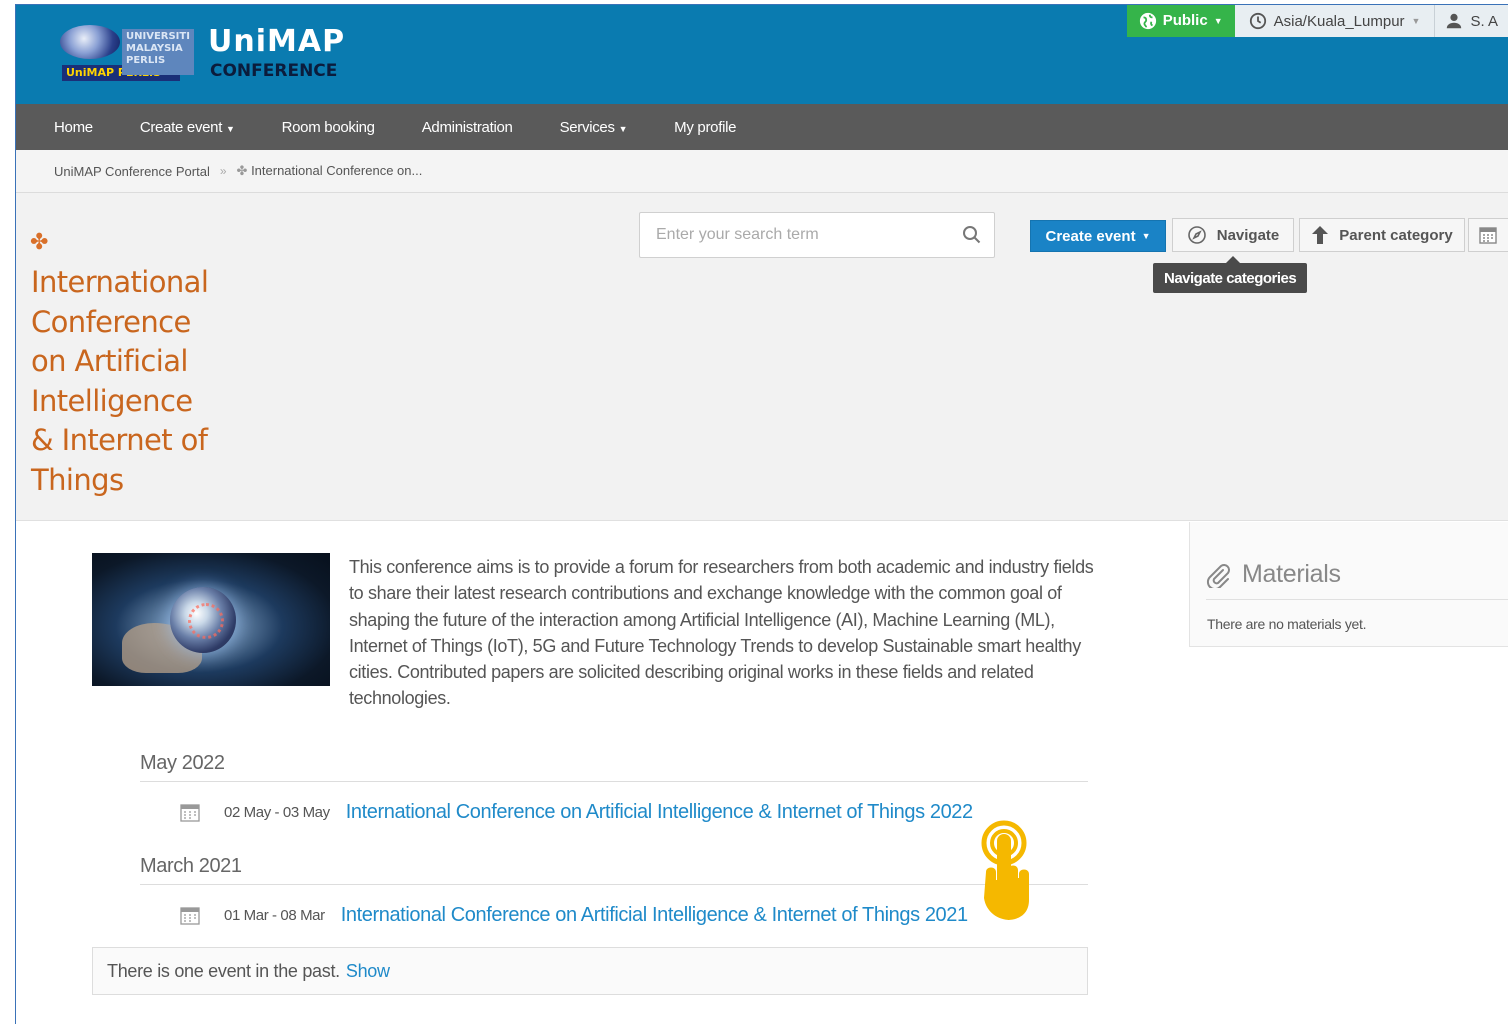 This screenshot has width=1508, height=1024. I want to click on visibility-label: Public, so click(1185, 20).